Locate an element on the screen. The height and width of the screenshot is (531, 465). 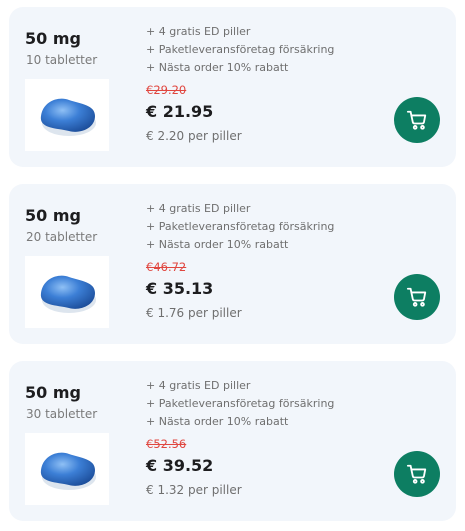
price: € 21.95 is located at coordinates (180, 111).